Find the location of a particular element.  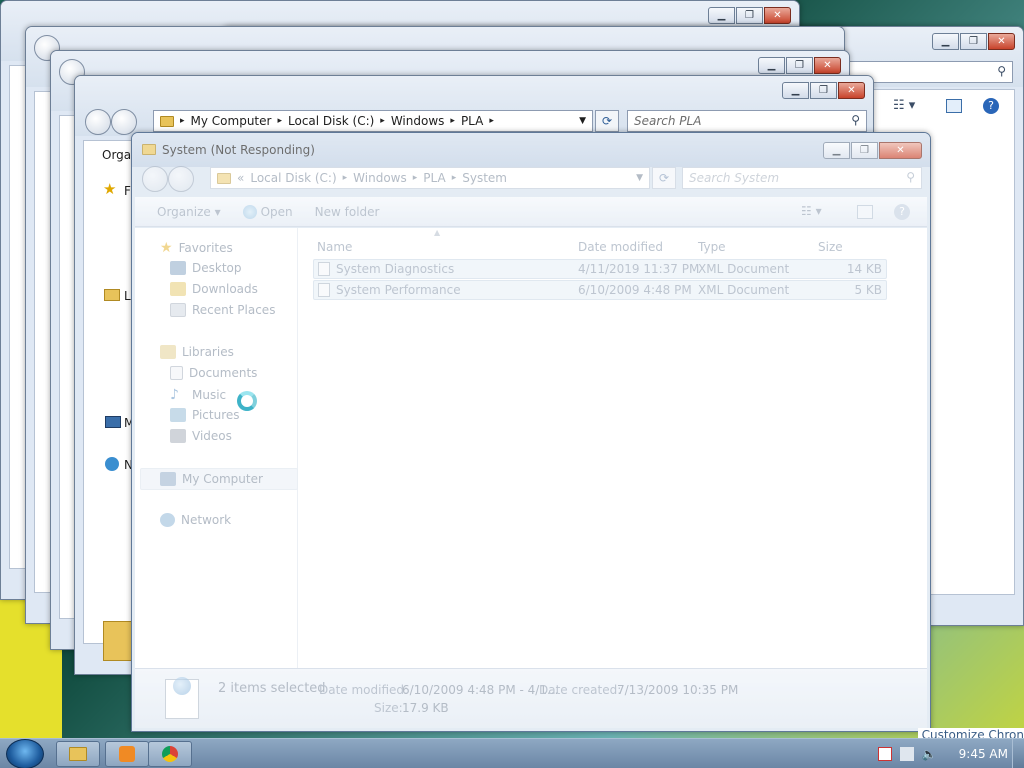

nav-label: My Computer is located at coordinates (222, 479).